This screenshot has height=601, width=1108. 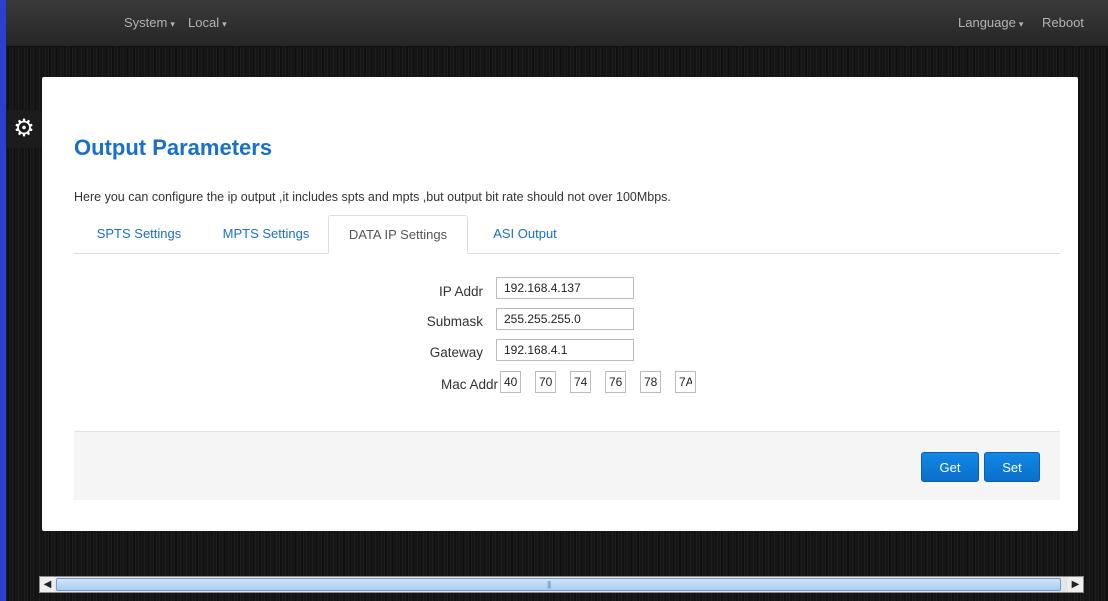 What do you see at coordinates (456, 352) in the screenshot?
I see `gateway-label: Gateway` at bounding box center [456, 352].